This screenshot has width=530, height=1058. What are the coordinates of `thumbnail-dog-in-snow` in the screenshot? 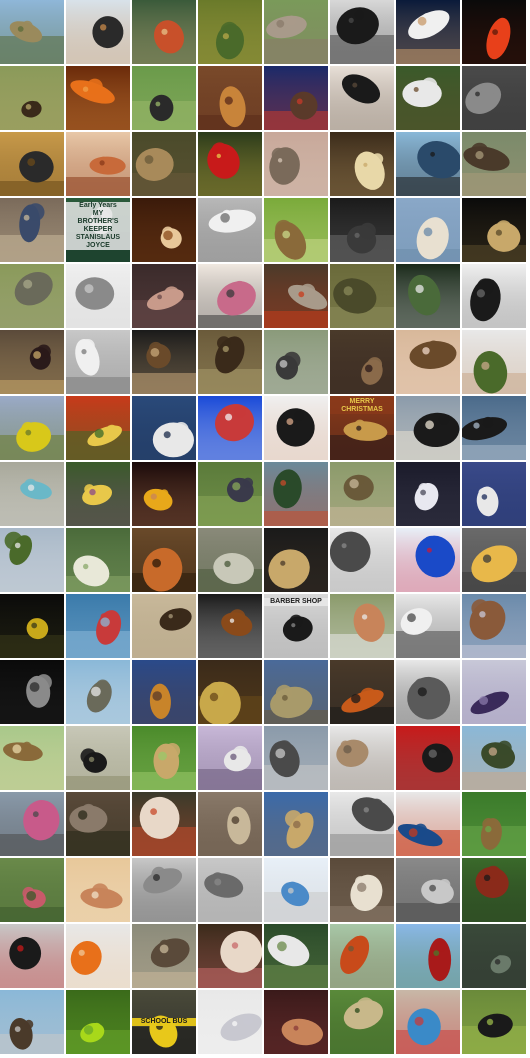 It's located at (494, 428).